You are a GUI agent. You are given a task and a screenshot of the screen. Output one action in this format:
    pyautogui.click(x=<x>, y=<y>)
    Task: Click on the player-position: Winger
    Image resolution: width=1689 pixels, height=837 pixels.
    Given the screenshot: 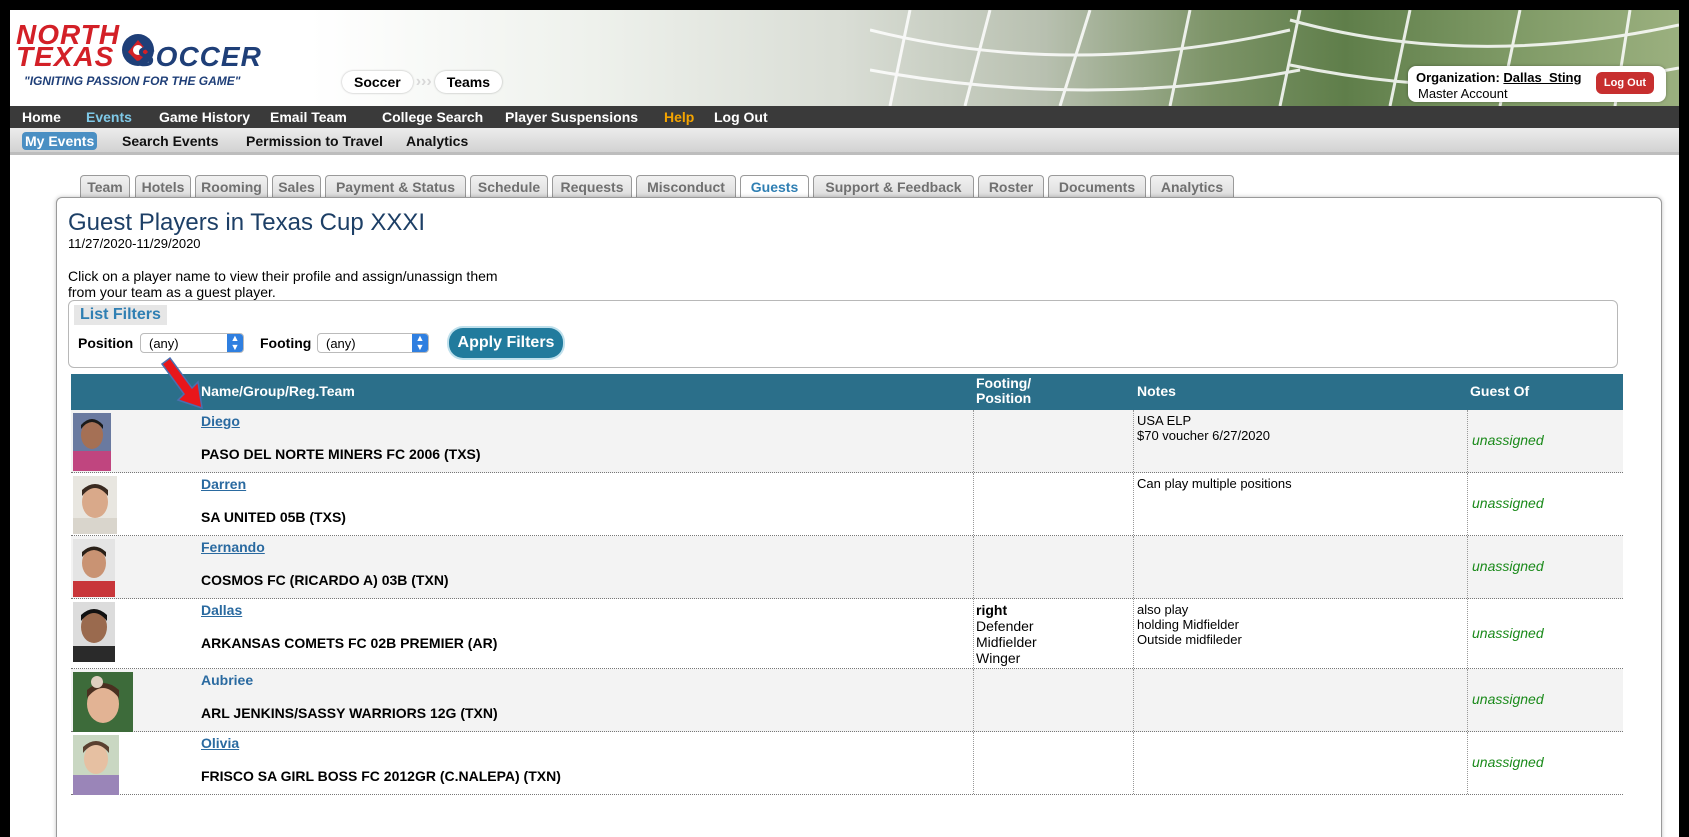 What is the action you would take?
    pyautogui.click(x=998, y=658)
    